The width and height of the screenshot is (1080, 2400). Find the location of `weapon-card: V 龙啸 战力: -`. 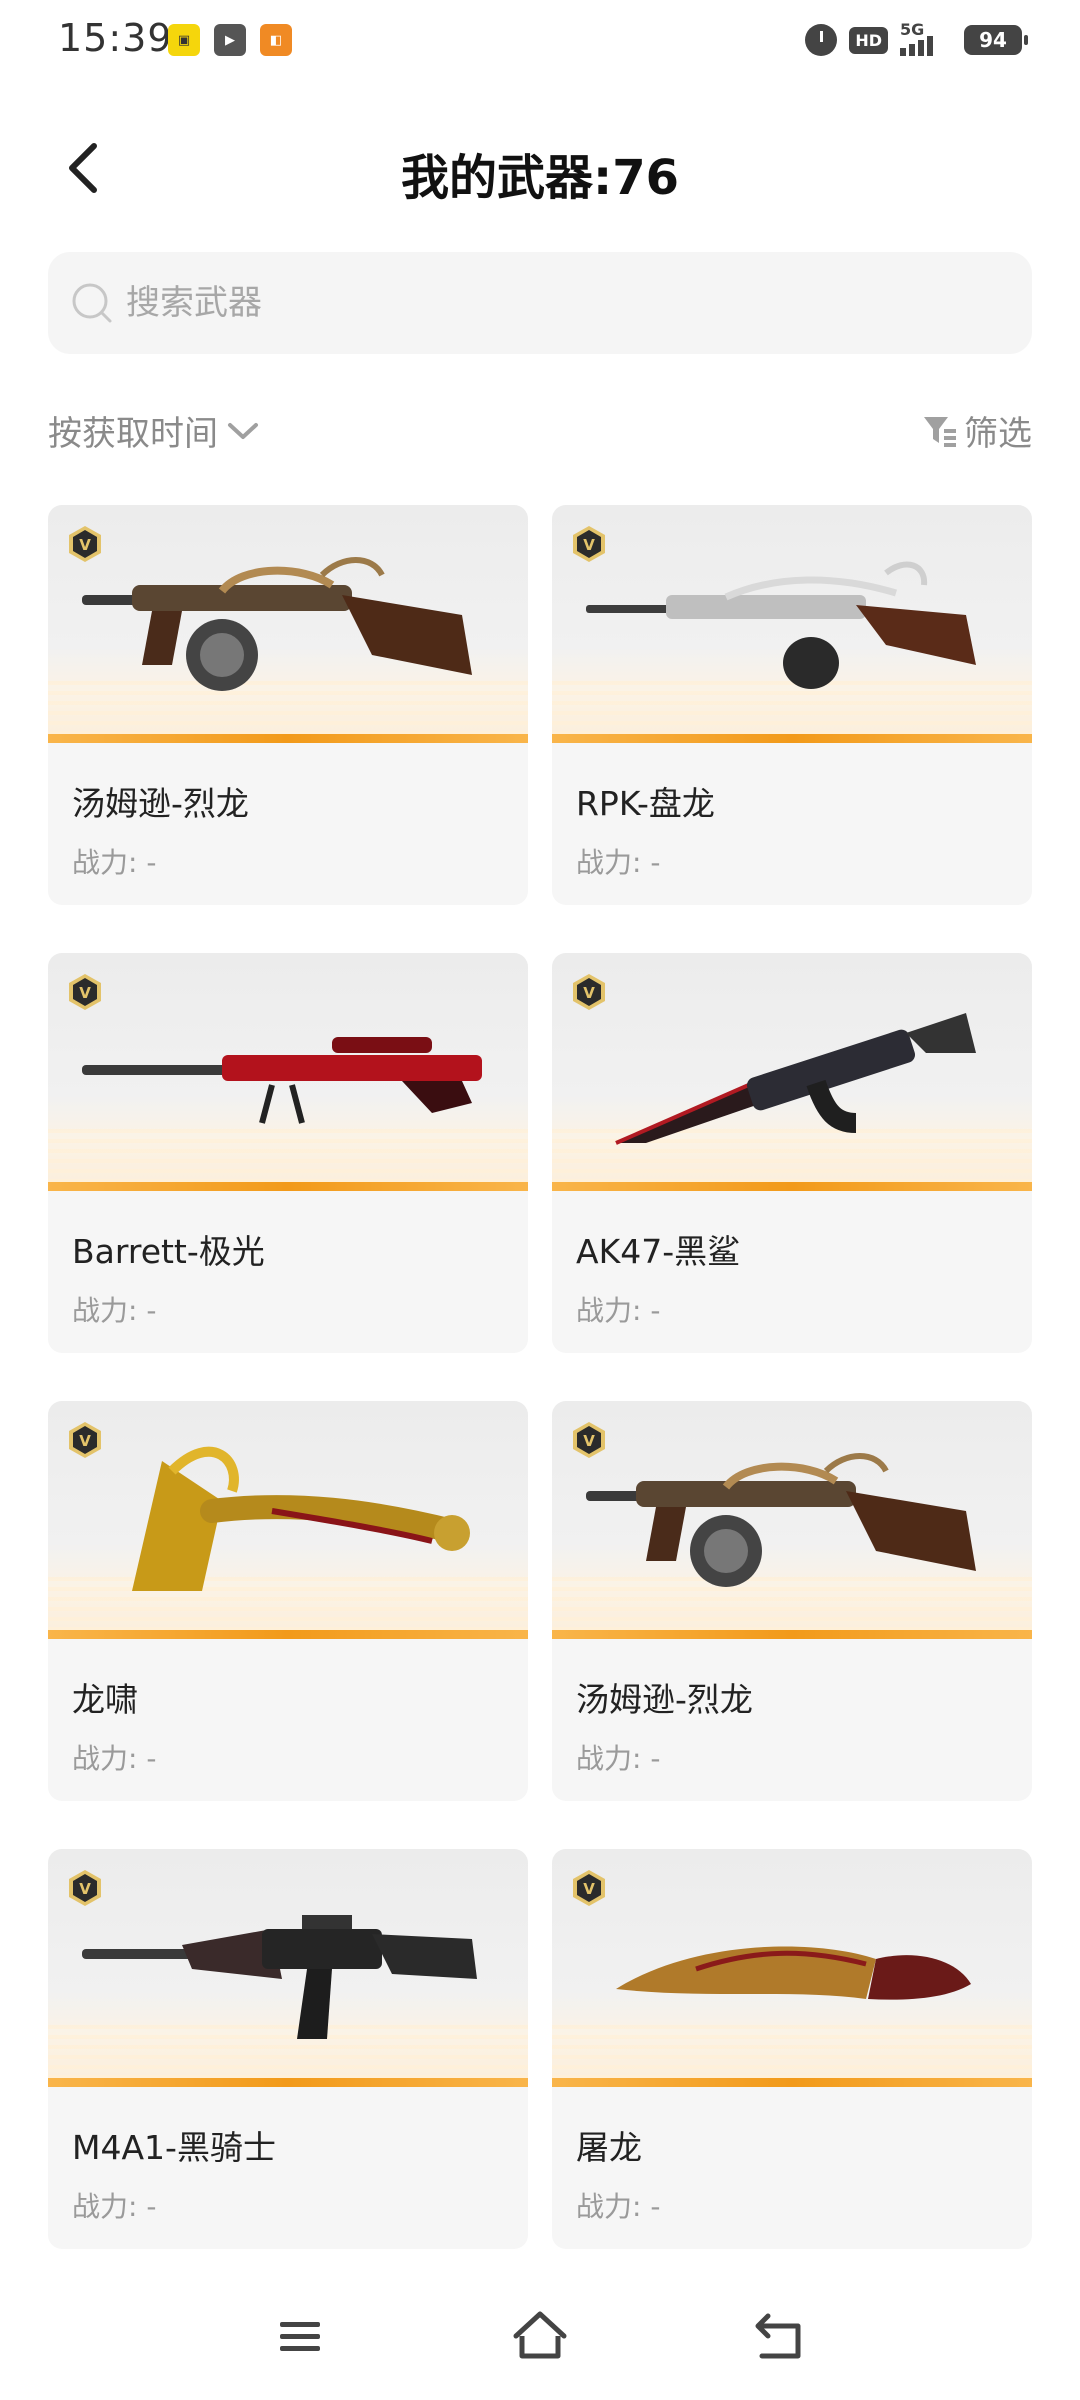

weapon-card: V 龙啸 战力: - is located at coordinates (288, 1601).